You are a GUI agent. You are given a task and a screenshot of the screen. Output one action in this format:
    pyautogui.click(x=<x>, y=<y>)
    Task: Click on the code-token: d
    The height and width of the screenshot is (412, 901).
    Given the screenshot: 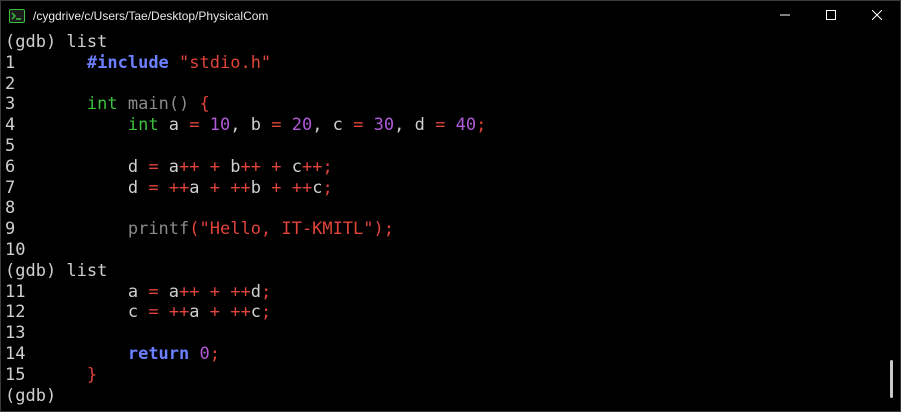 What is the action you would take?
    pyautogui.click(x=82, y=187)
    